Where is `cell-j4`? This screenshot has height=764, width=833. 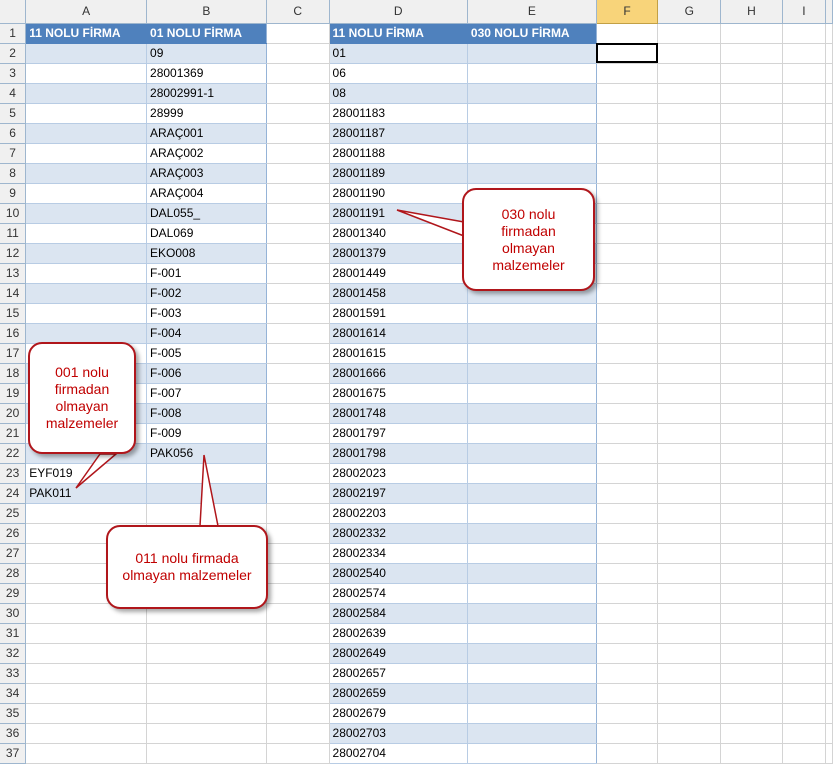
cell-j4 is located at coordinates (829, 93).